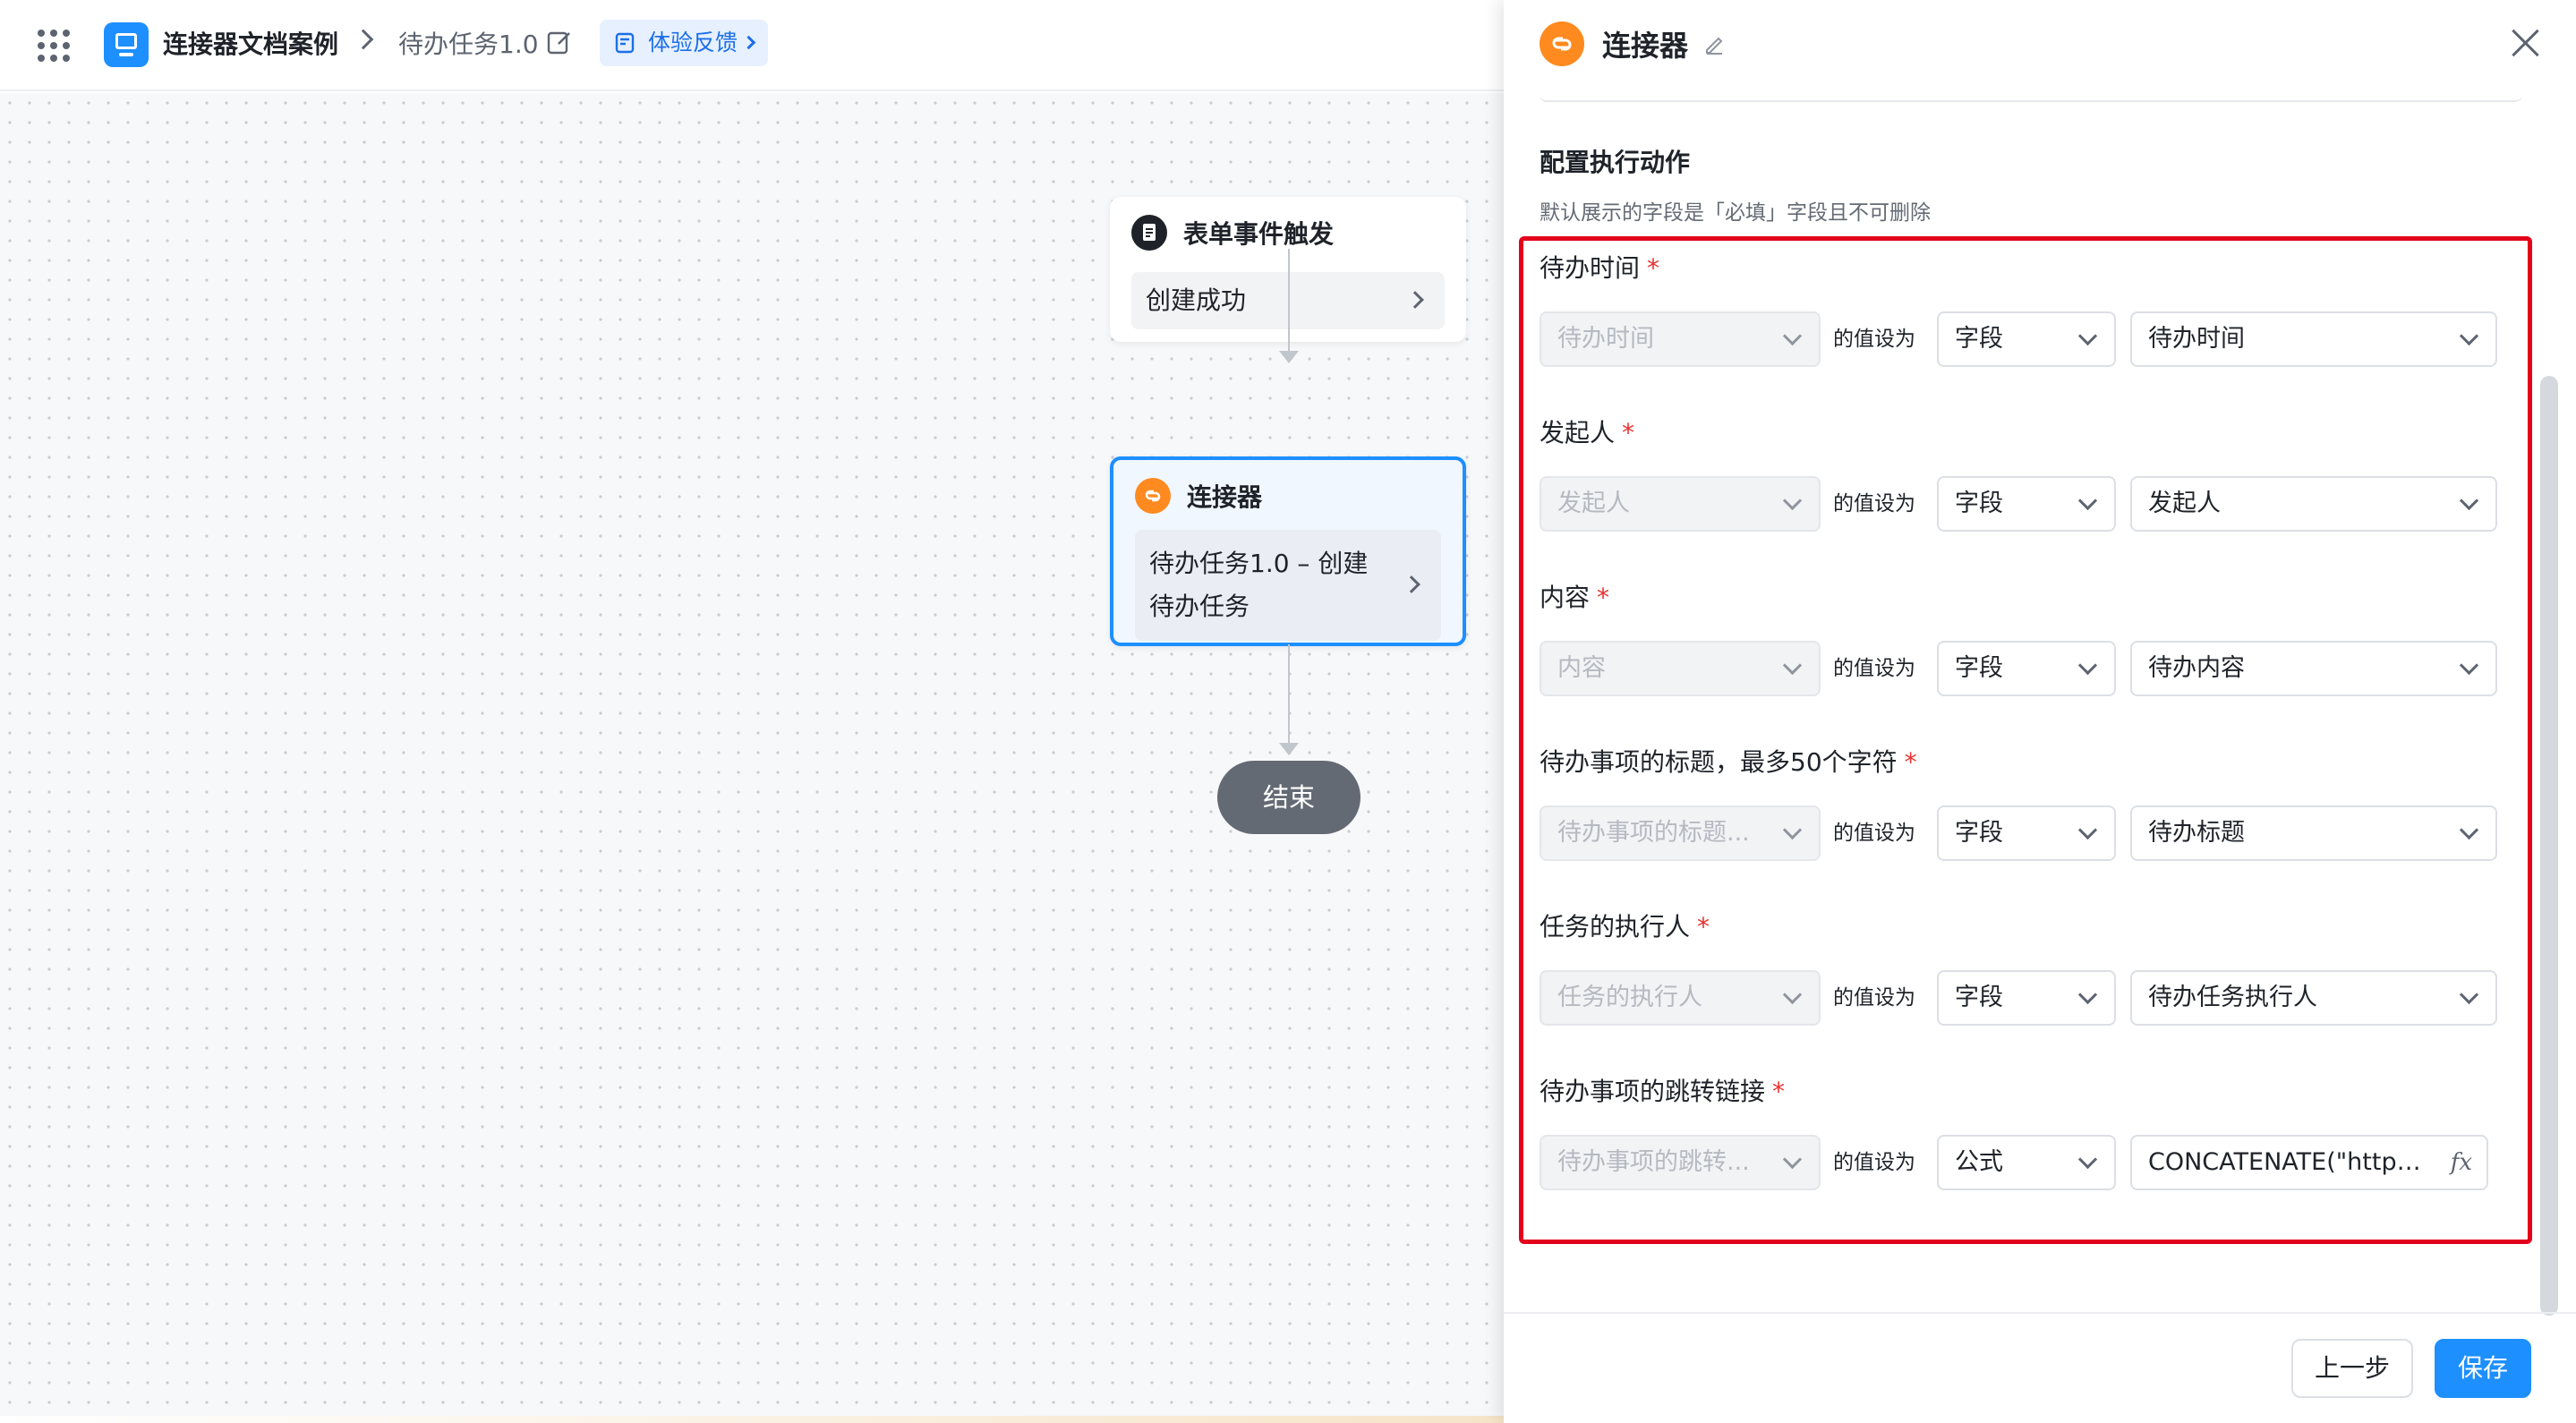 This screenshot has height=1423, width=2576. What do you see at coordinates (2313, 339) in the screenshot?
I see `value-source-select: 待办时间` at bounding box center [2313, 339].